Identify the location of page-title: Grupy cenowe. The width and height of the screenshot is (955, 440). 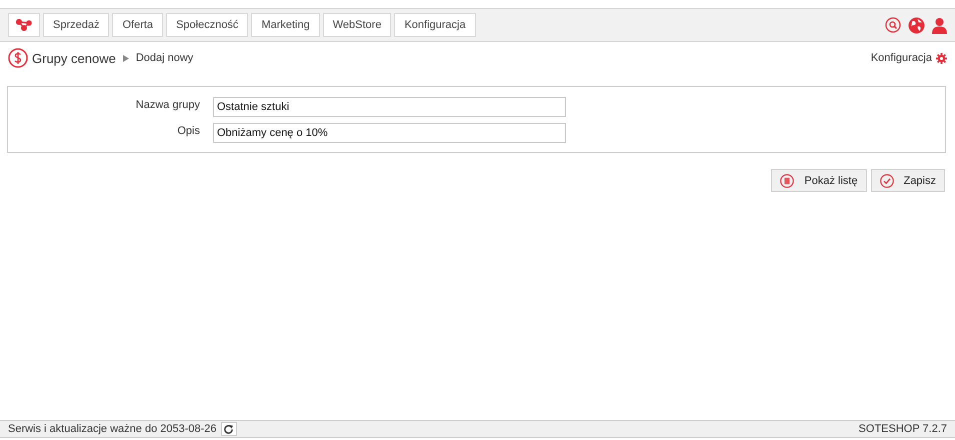
(74, 58).